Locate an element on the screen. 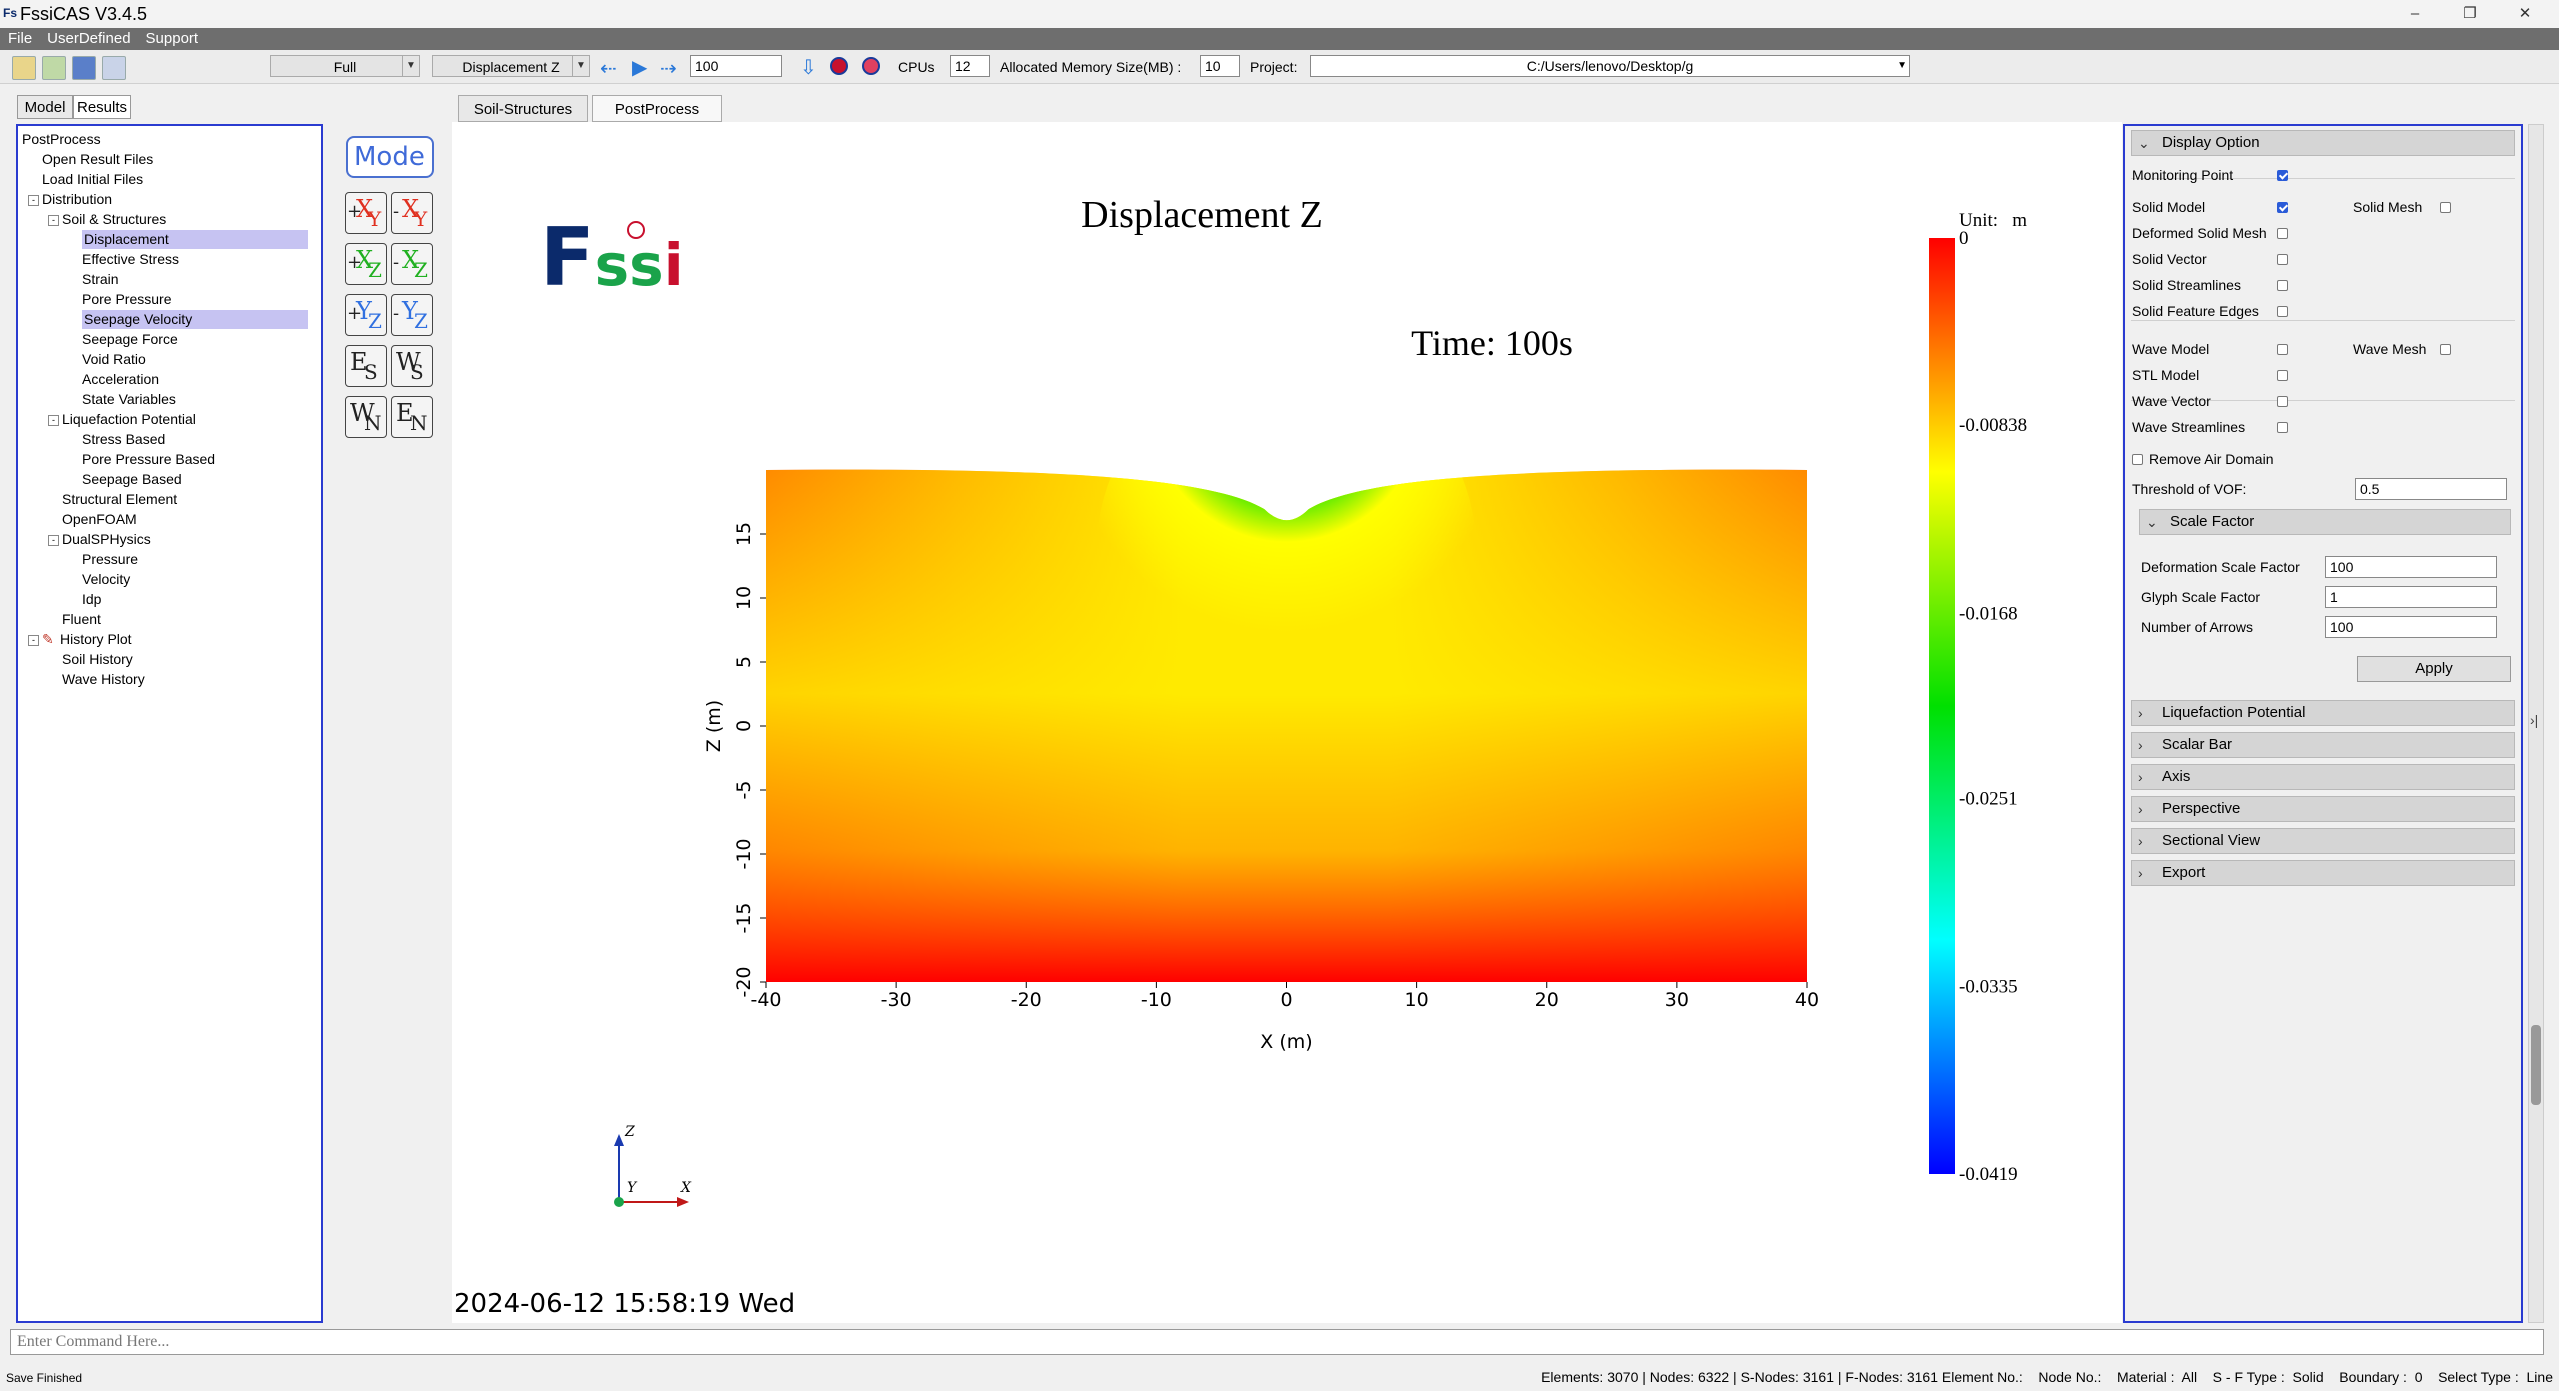 Image resolution: width=2559 pixels, height=1391 pixels. play-icon: ▶ is located at coordinates (639, 67).